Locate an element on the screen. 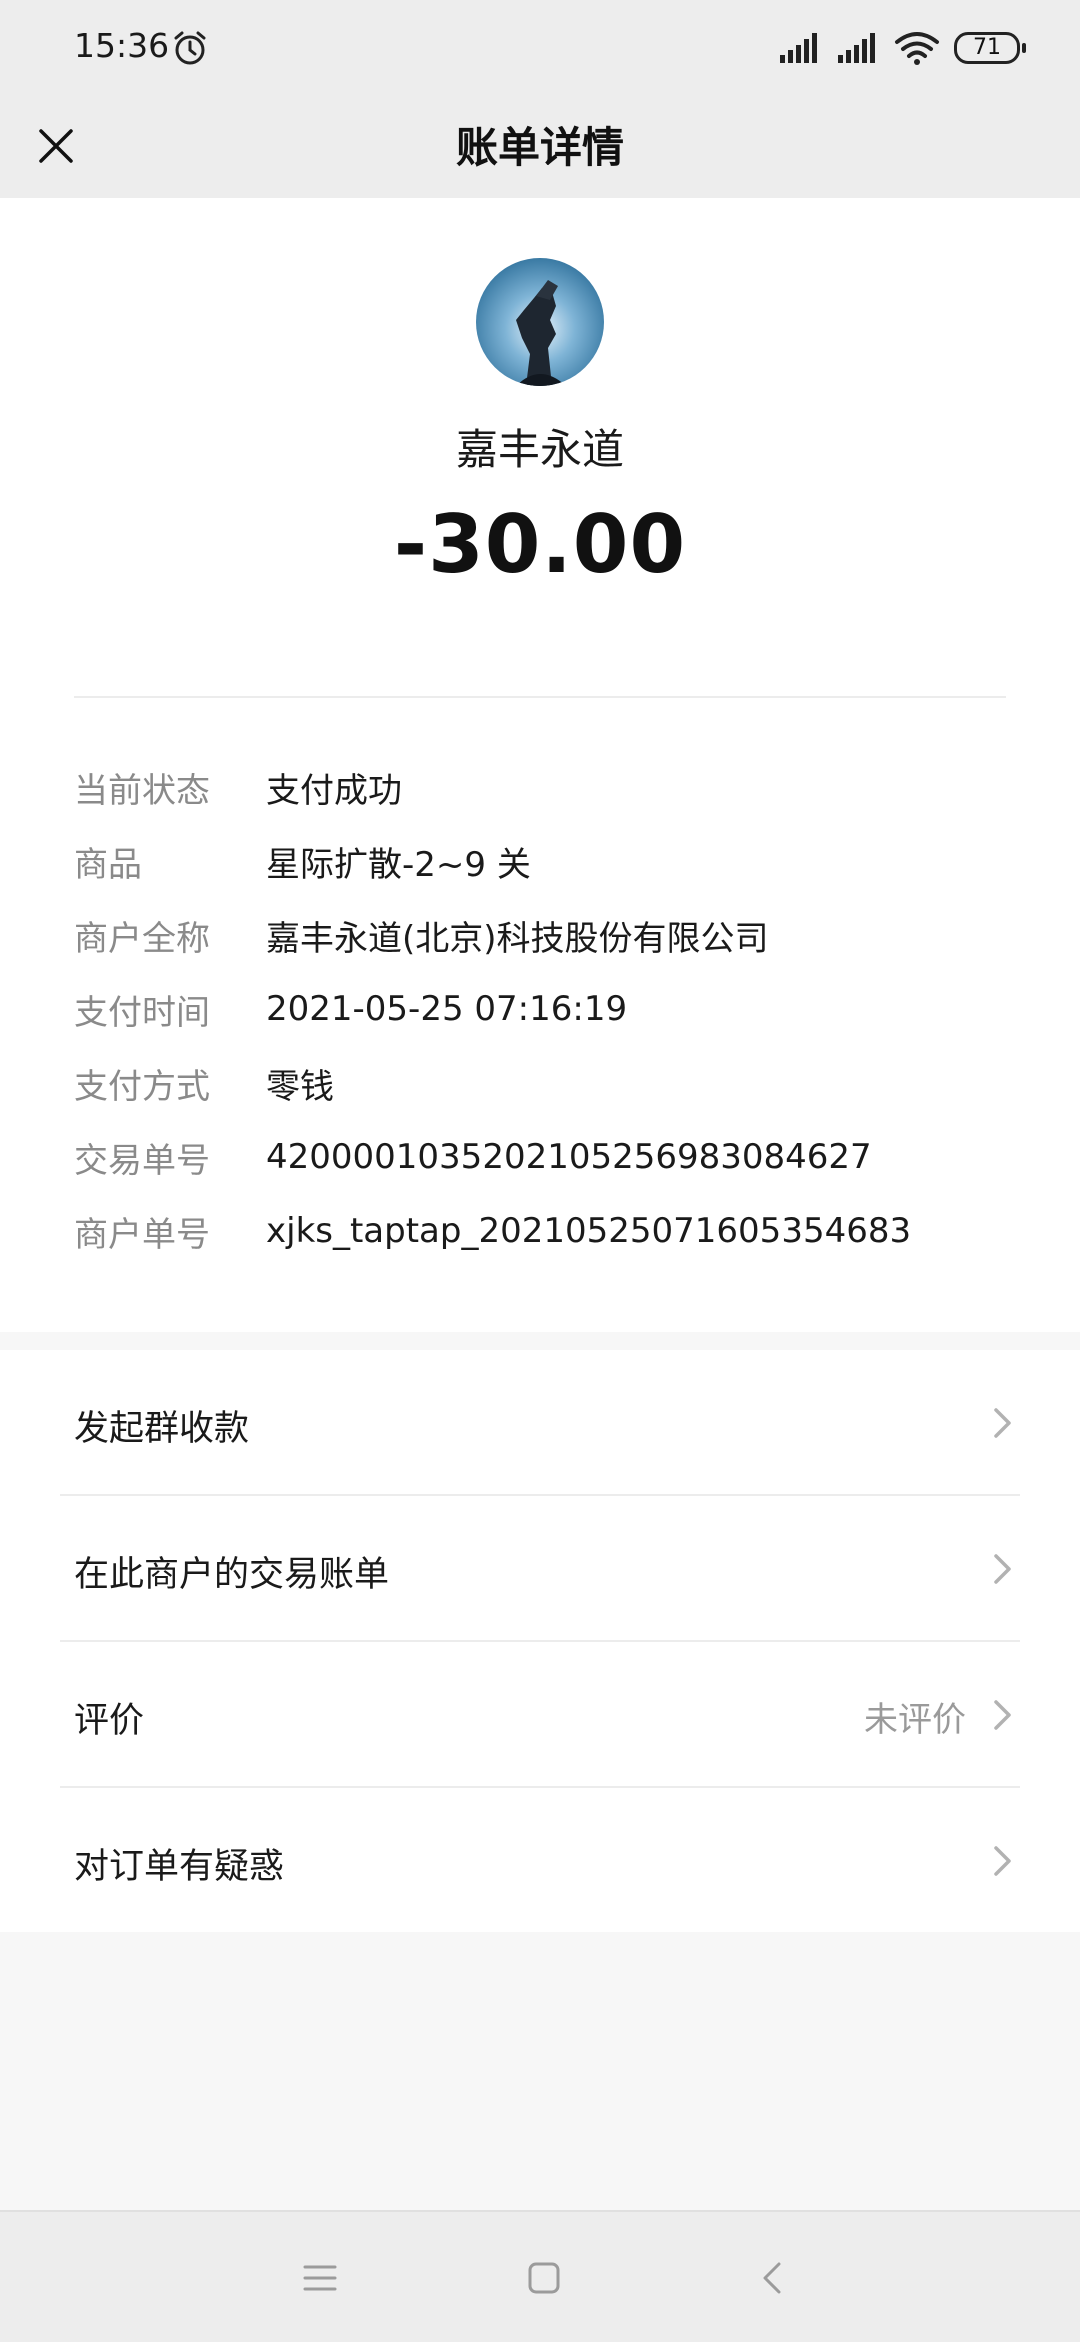 The image size is (1080, 2342). top-bar: 账单详情 is located at coordinates (540, 147).